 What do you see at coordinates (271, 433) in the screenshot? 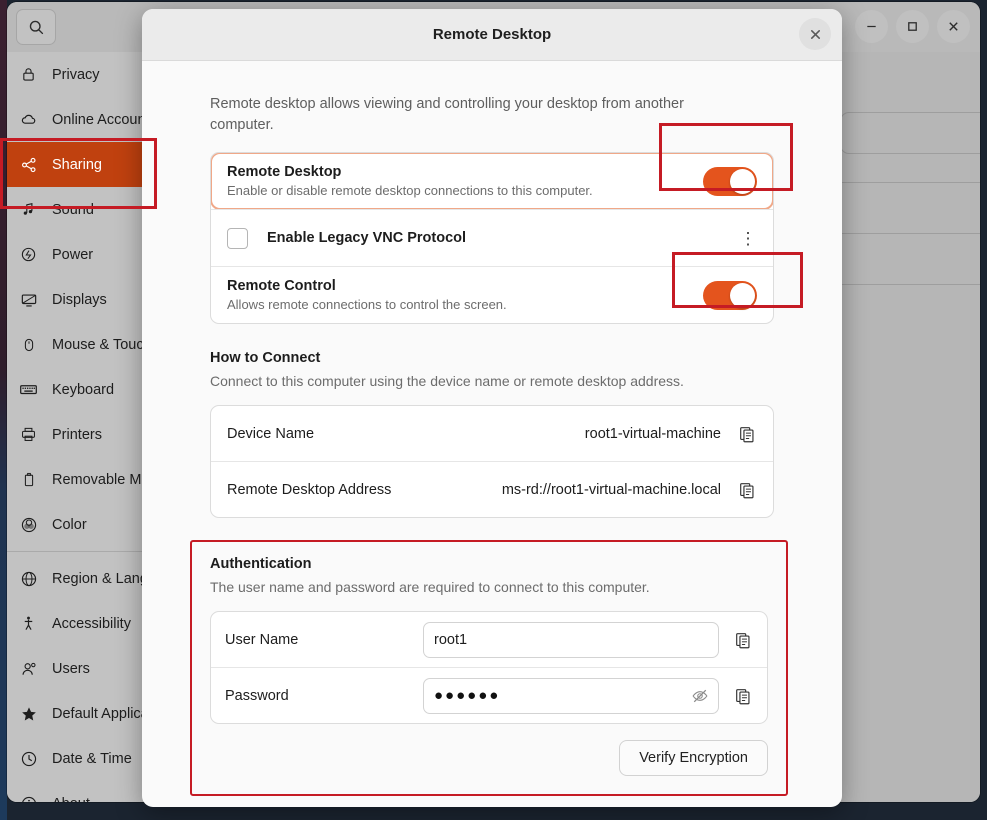
I see `device-name-label: Device Name` at bounding box center [271, 433].